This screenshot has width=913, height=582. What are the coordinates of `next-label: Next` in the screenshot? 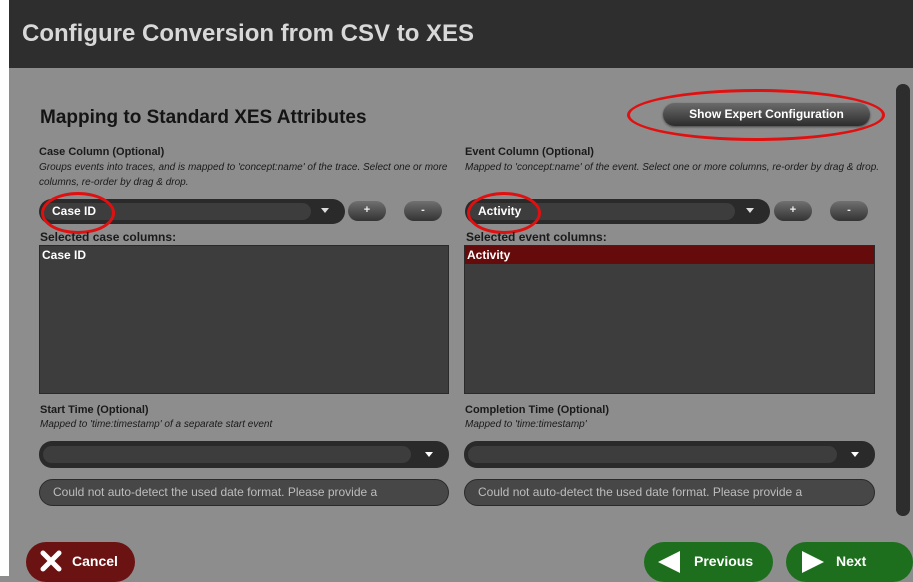 It's located at (851, 561).